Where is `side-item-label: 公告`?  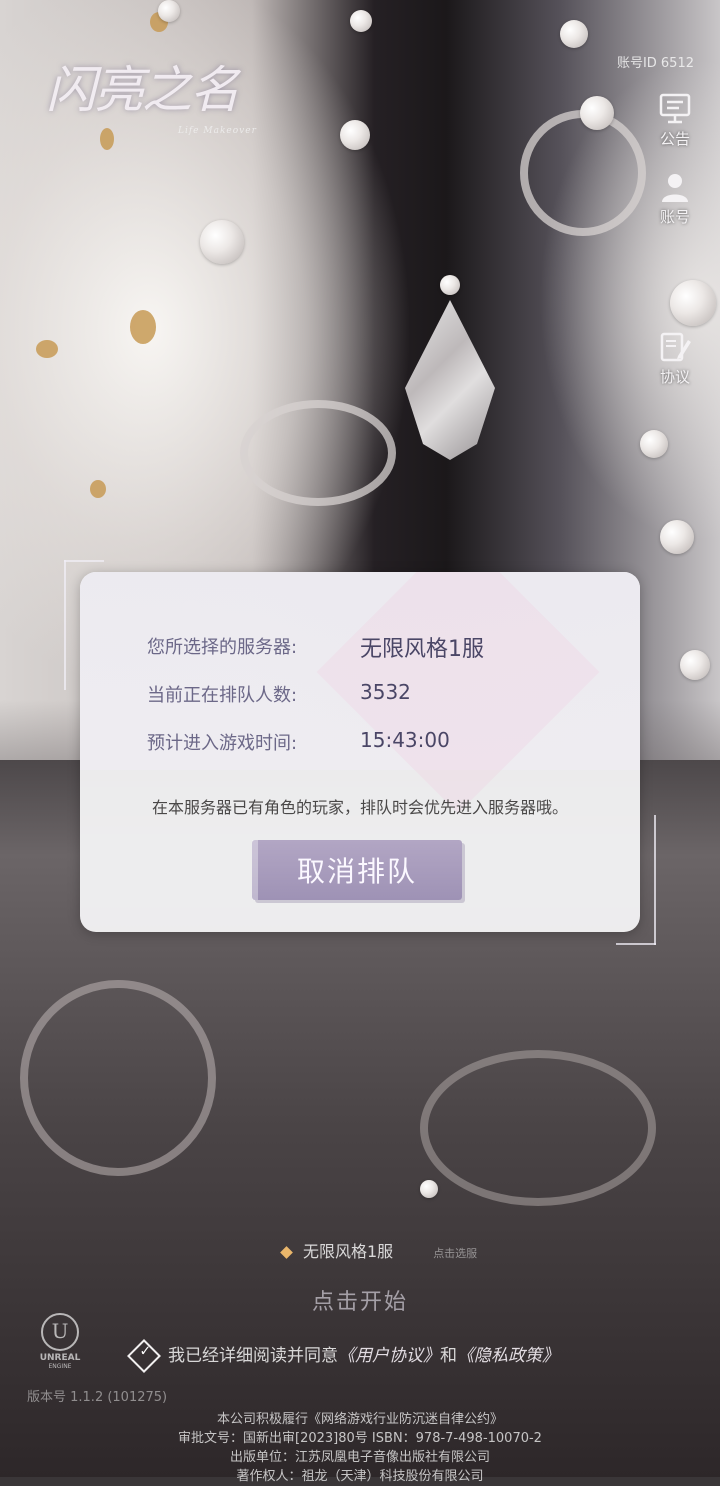
side-item-label: 公告 is located at coordinates (674, 139).